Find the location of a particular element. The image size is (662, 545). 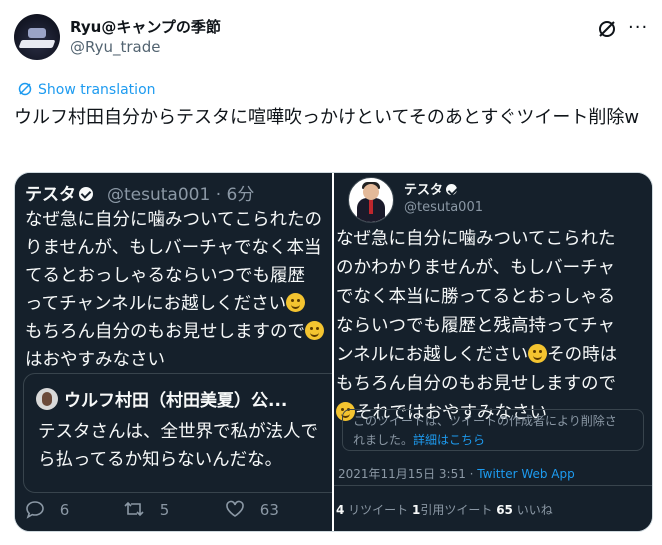

show-translation-link: Show translation is located at coordinates (87, 90).